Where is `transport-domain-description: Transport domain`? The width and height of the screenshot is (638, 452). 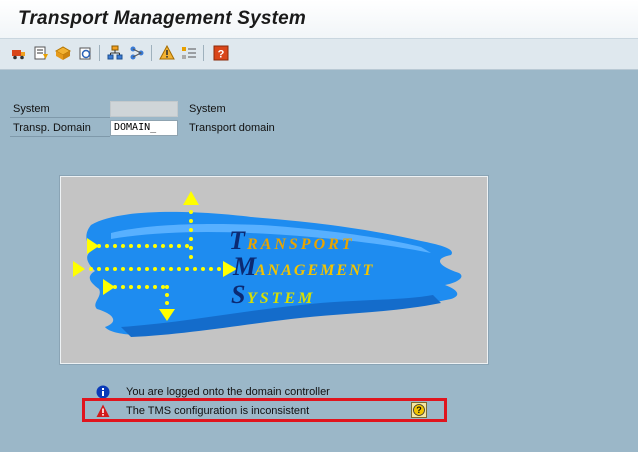 transport-domain-description: Transport domain is located at coordinates (232, 128).